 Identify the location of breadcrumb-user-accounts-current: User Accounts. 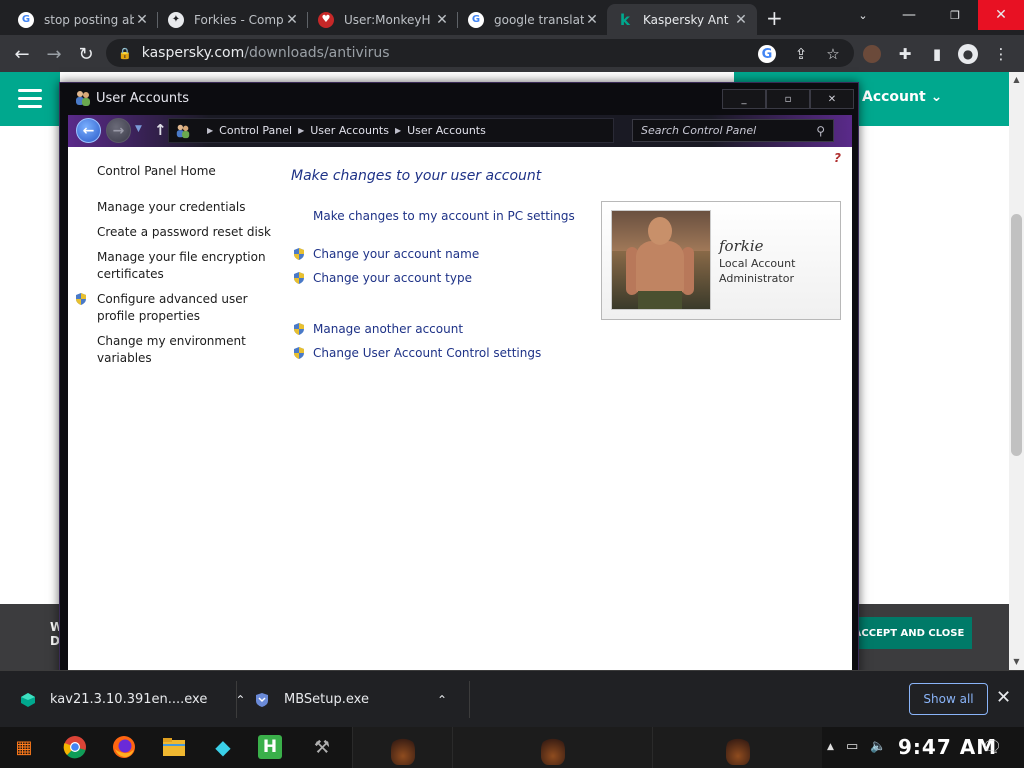
(446, 130).